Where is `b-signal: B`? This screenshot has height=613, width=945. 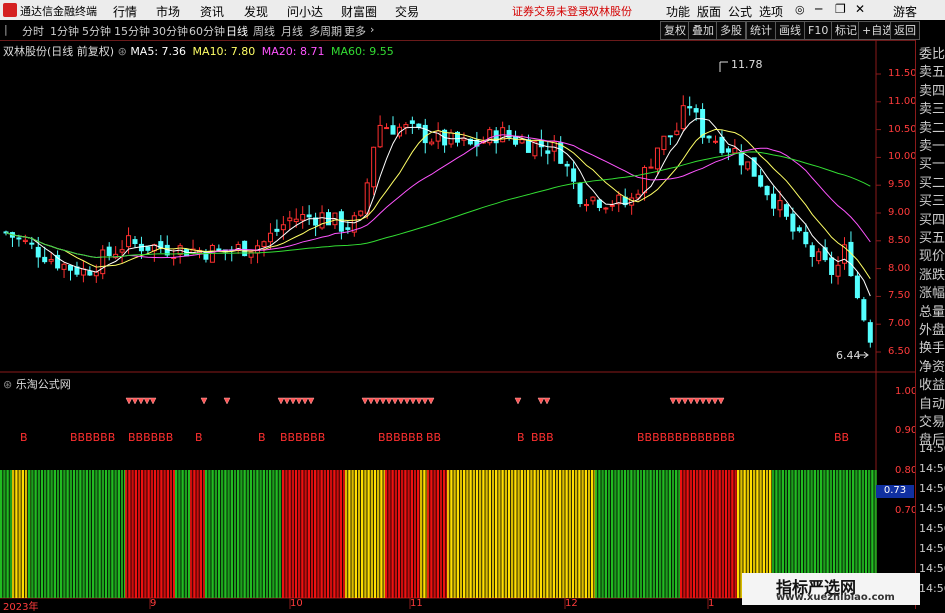 b-signal: B is located at coordinates (199, 437).